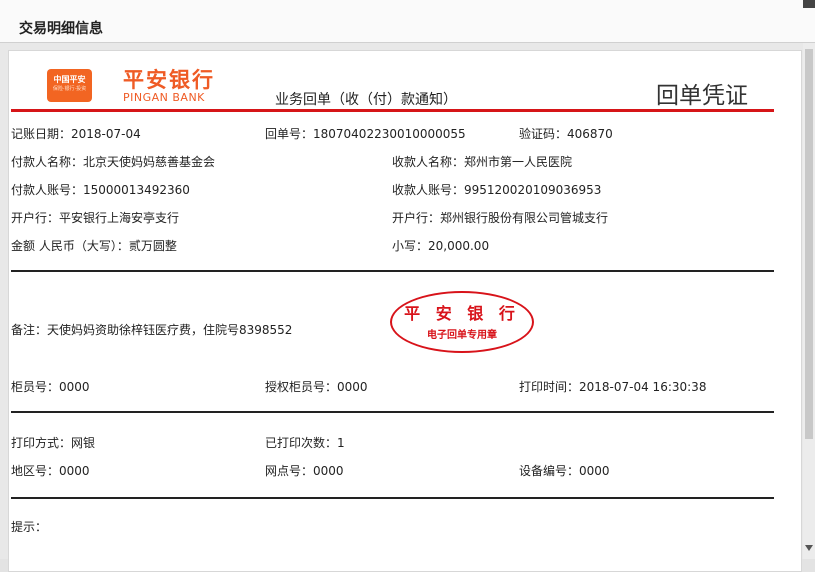  Describe the element at coordinates (500, 218) in the screenshot. I see `payee-bank: 开户行：郑州银行股份有限公司管城支行` at that location.